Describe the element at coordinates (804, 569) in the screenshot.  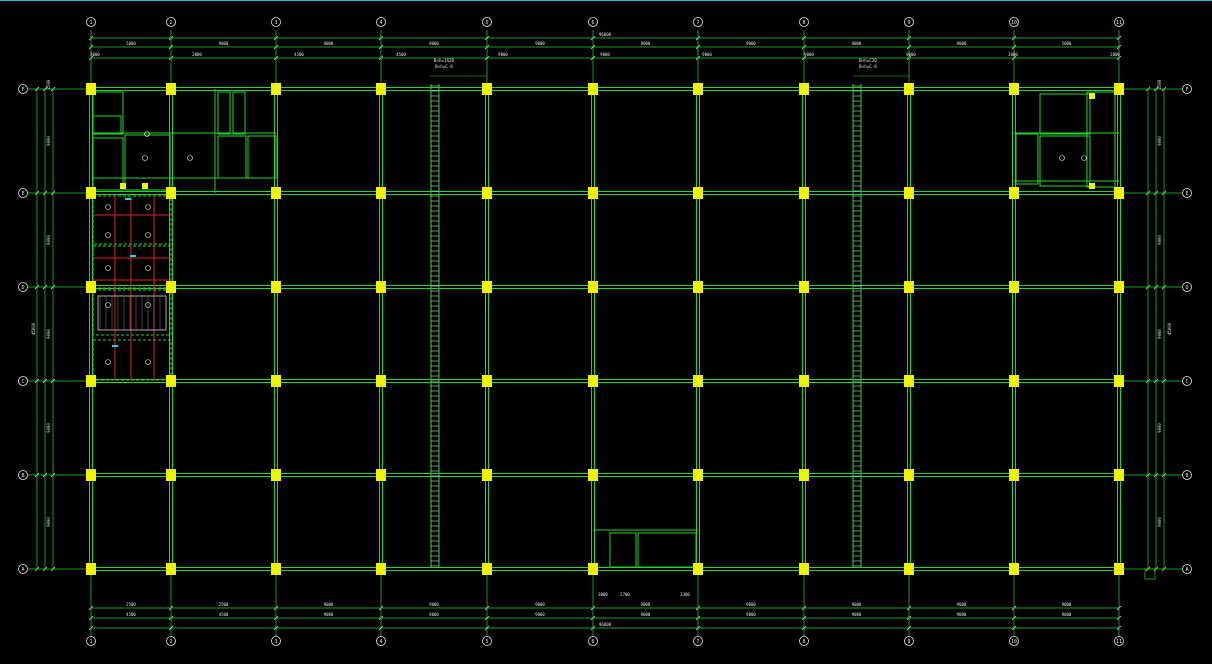
I see `column-8A` at that location.